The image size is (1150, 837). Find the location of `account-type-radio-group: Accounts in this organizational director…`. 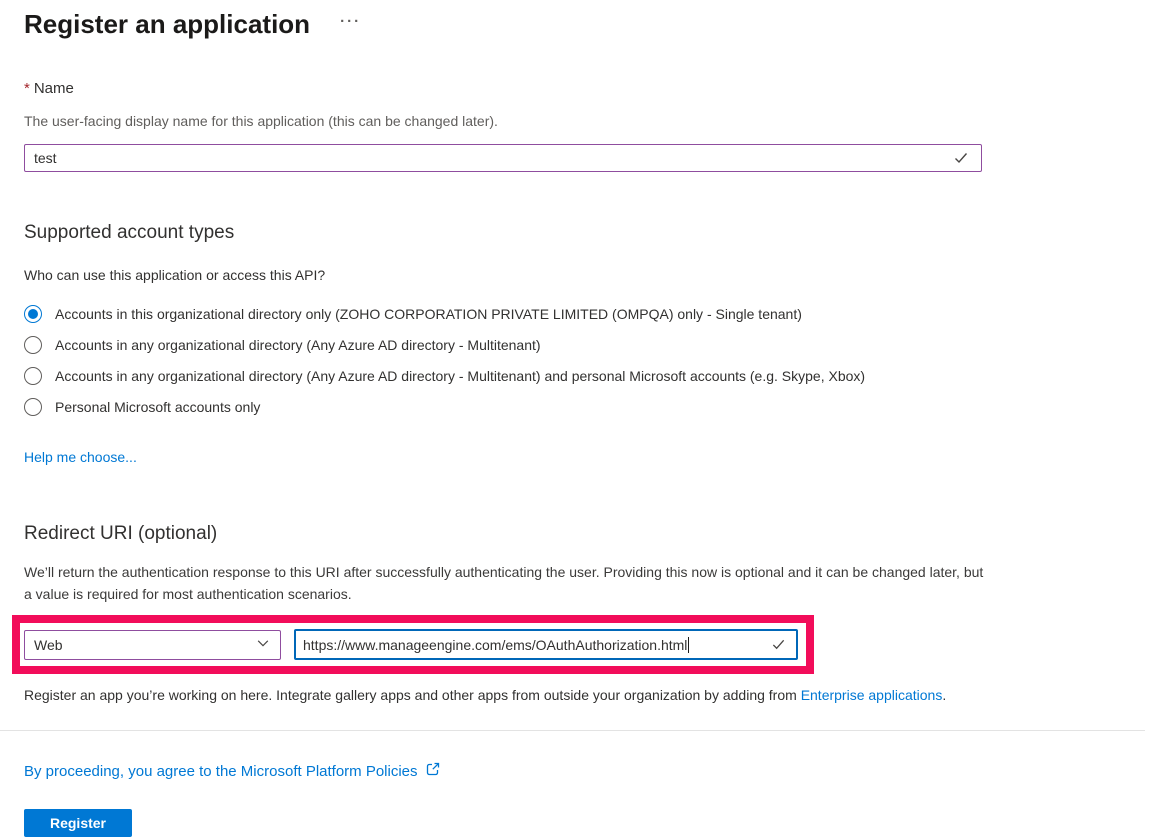

account-type-radio-group: Accounts in this organizational director… is located at coordinates (575, 360).